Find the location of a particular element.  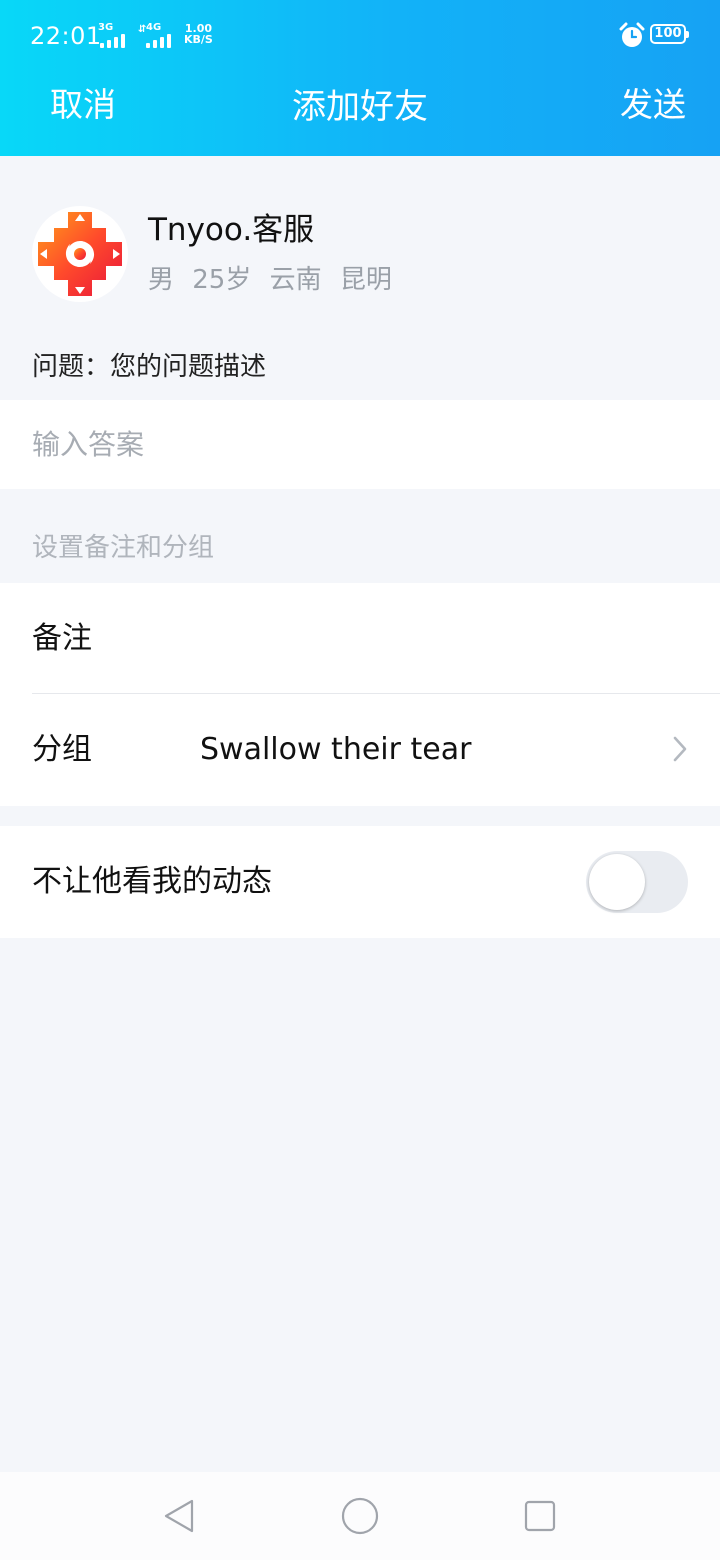

group-label: 分组 is located at coordinates (62, 749).